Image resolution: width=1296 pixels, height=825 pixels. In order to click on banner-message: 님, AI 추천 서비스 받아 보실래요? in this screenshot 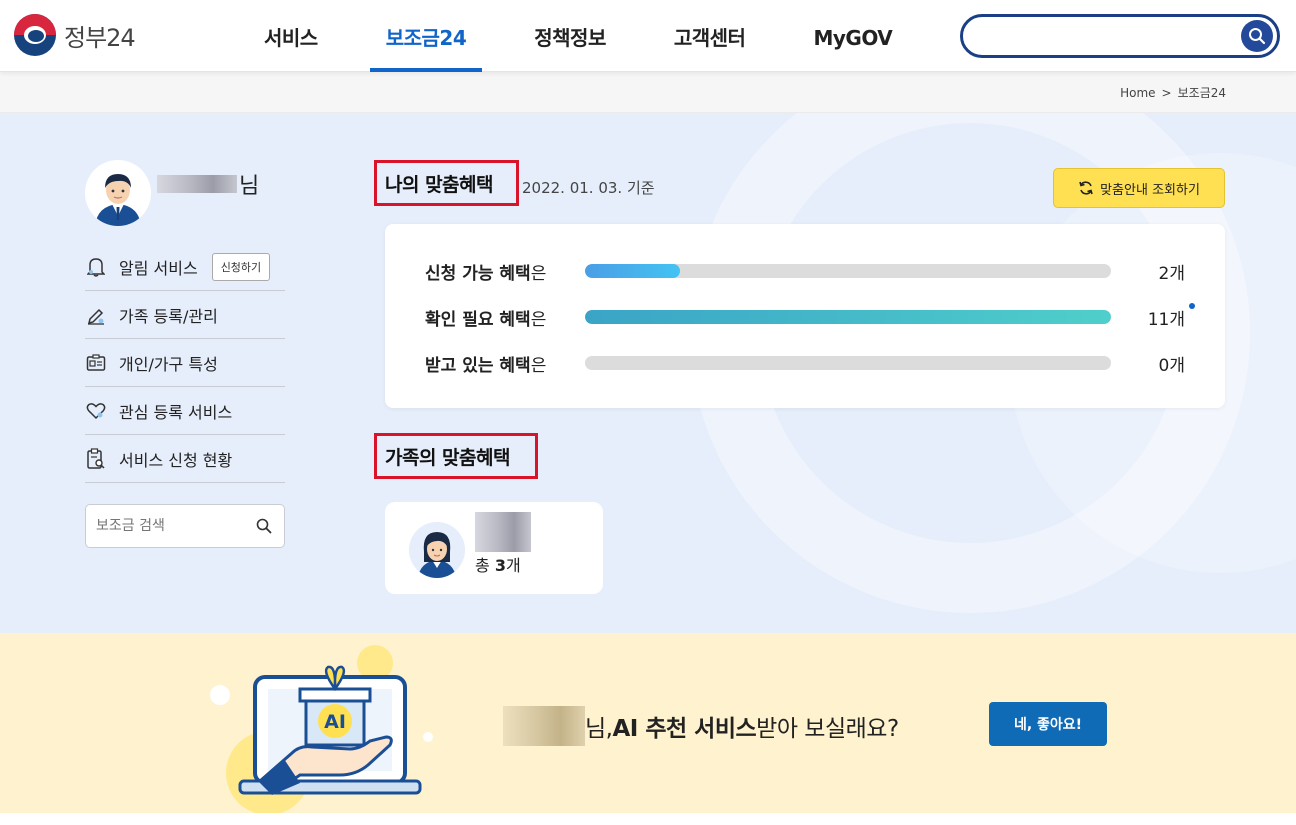, I will do `click(701, 726)`.